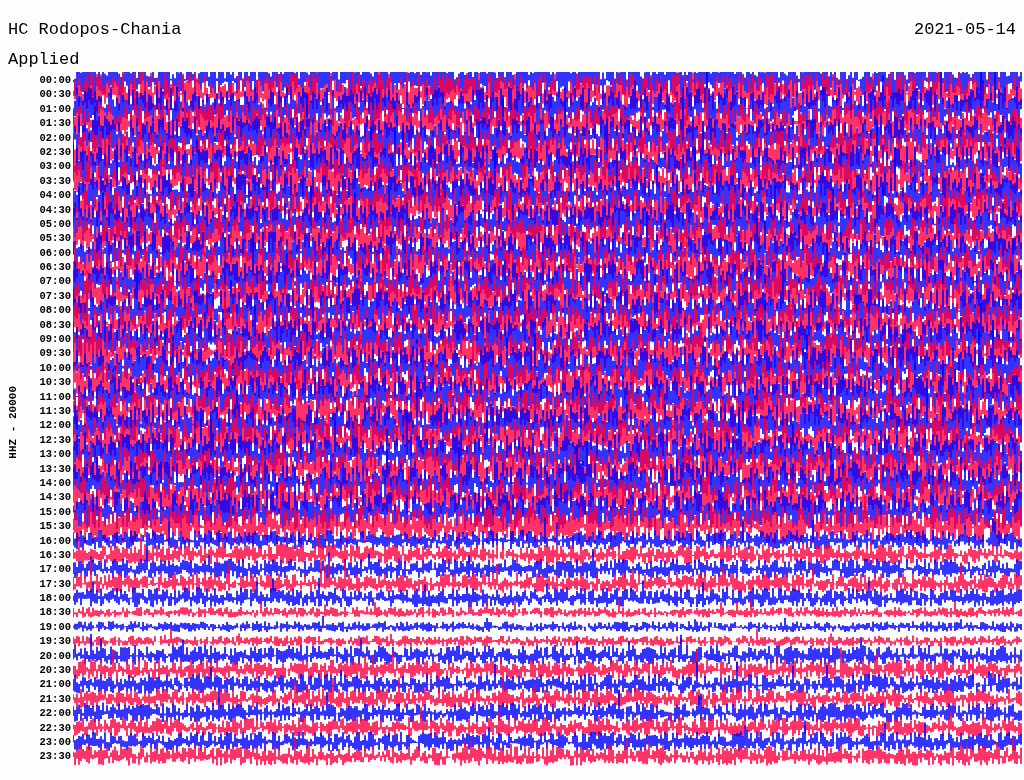 The width and height of the screenshot is (1024, 780). What do you see at coordinates (54, 209) in the screenshot?
I see `time-label: 04:30` at bounding box center [54, 209].